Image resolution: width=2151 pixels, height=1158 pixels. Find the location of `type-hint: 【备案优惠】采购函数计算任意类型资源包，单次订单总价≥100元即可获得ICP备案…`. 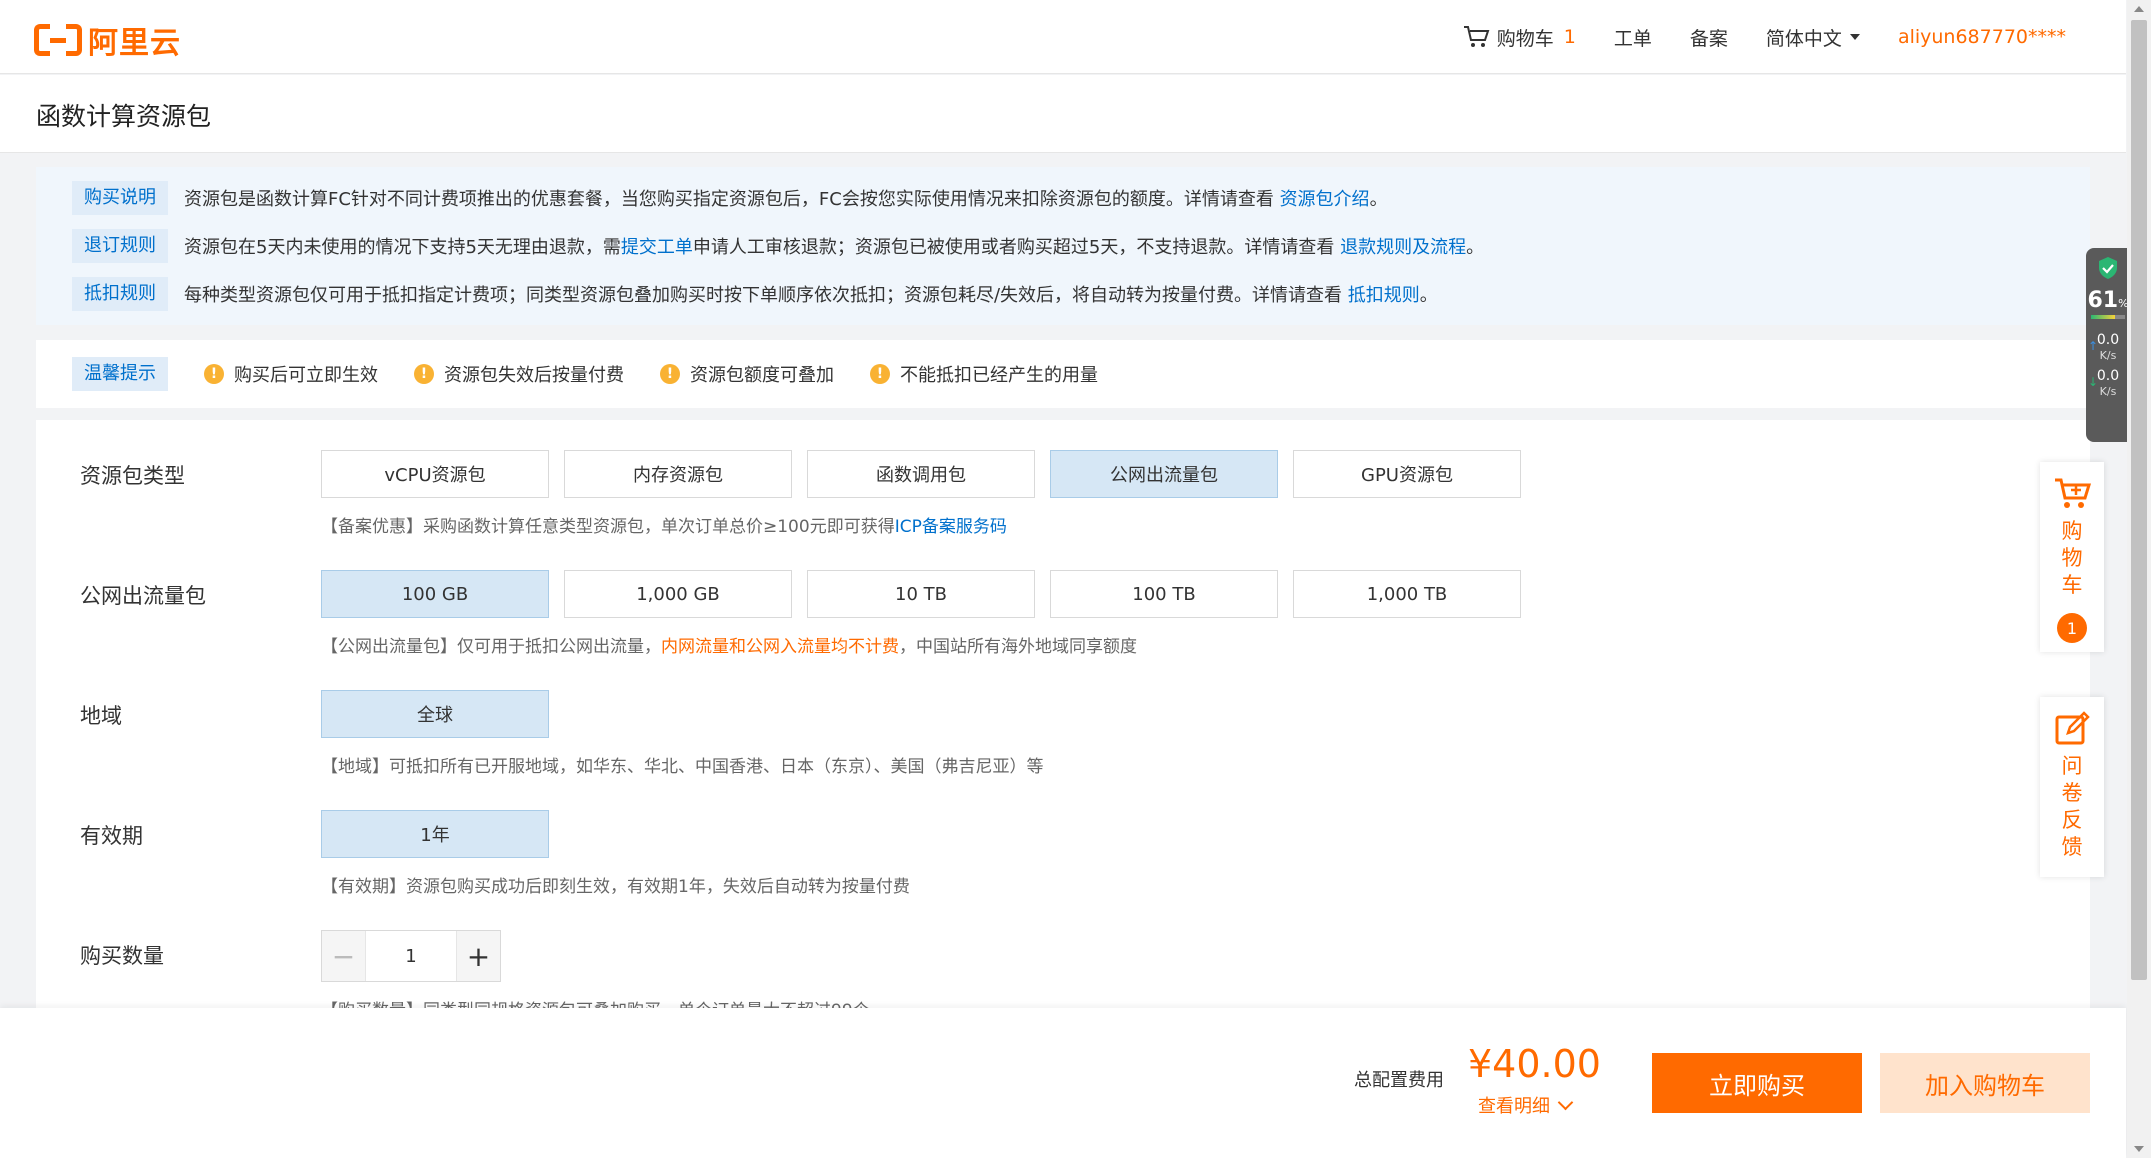

type-hint: 【备案优惠】采购函数计算任意类型资源包，单次订单总价≥100元即可获得ICP备案… is located at coordinates (664, 527).